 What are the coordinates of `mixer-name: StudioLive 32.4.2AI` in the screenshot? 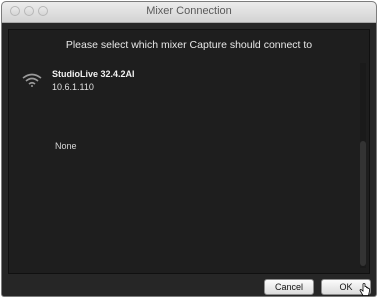 It's located at (93, 74).